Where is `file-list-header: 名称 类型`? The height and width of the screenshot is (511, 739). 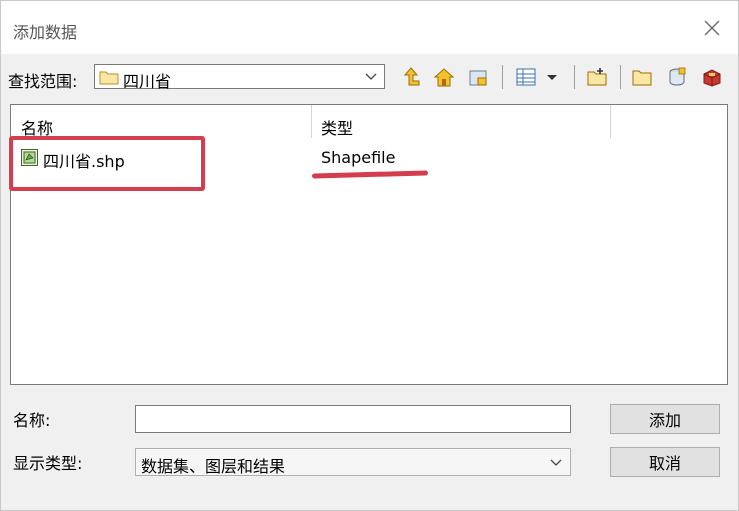 file-list-header: 名称 类型 is located at coordinates (369, 121).